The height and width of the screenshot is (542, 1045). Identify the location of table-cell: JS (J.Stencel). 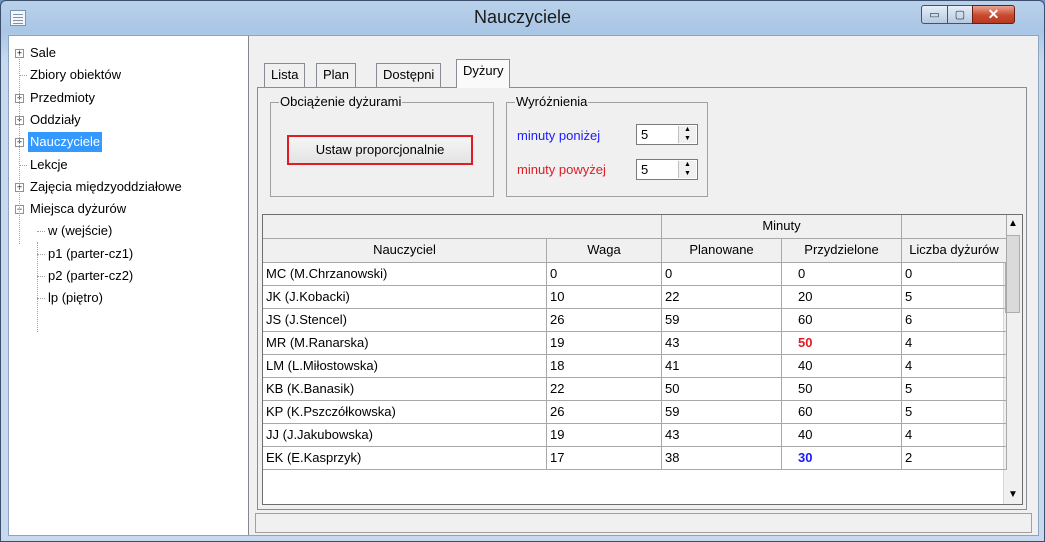
(405, 320).